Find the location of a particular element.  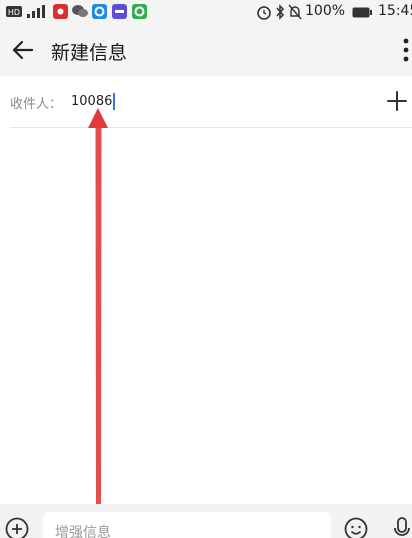

battery-icon is located at coordinates (362, 12).